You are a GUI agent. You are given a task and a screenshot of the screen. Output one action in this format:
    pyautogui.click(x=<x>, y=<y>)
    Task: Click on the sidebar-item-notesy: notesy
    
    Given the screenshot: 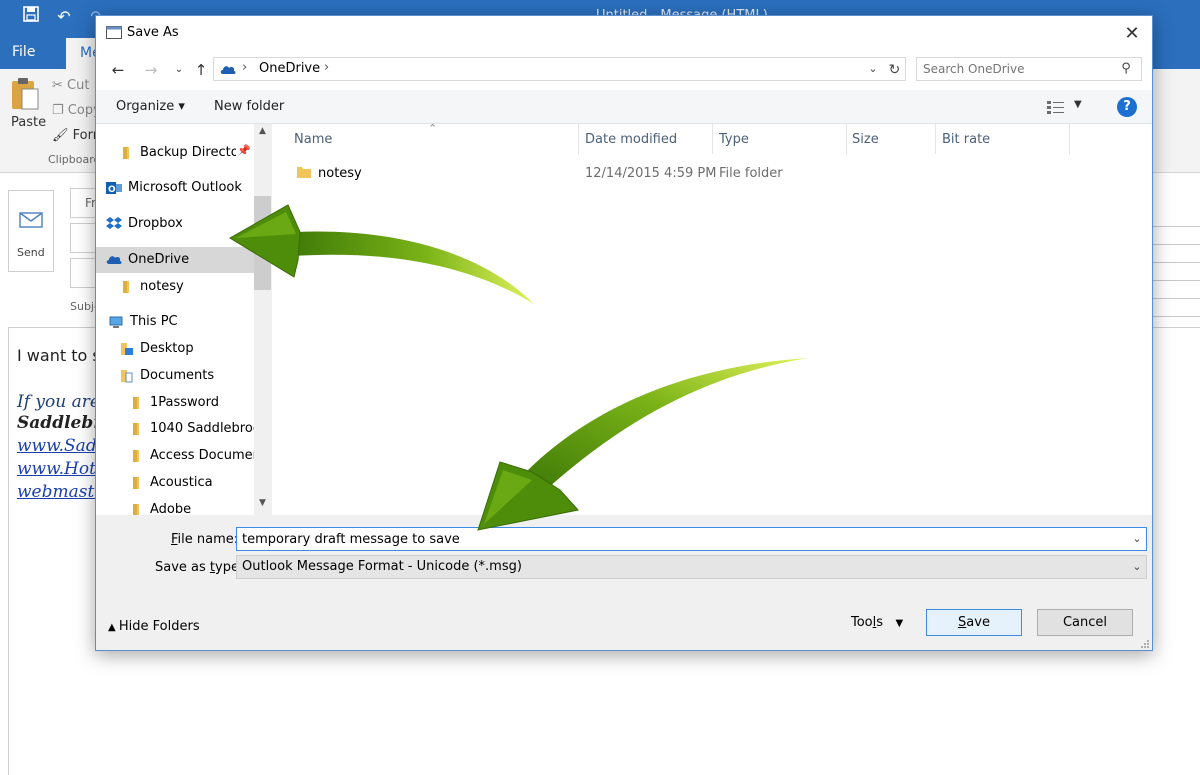 What is the action you would take?
    pyautogui.click(x=175, y=287)
    